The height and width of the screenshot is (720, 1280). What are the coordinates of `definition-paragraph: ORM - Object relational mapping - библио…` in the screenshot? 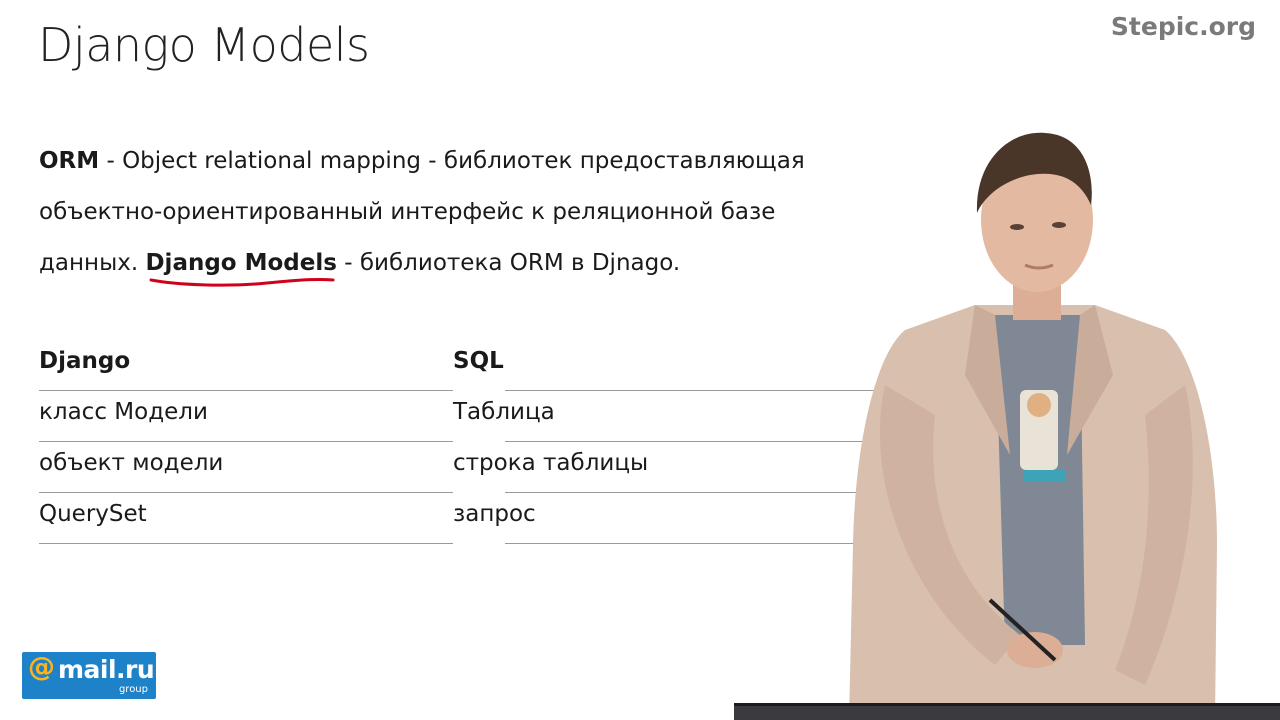 It's located at (439, 212).